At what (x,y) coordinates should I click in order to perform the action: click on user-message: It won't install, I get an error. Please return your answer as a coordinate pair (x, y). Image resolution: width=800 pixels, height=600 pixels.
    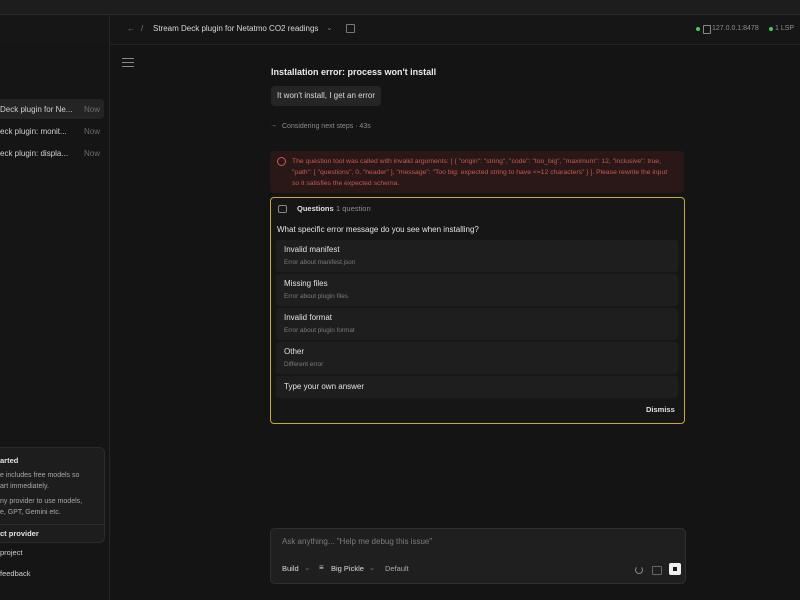
    Looking at the image, I should click on (326, 96).